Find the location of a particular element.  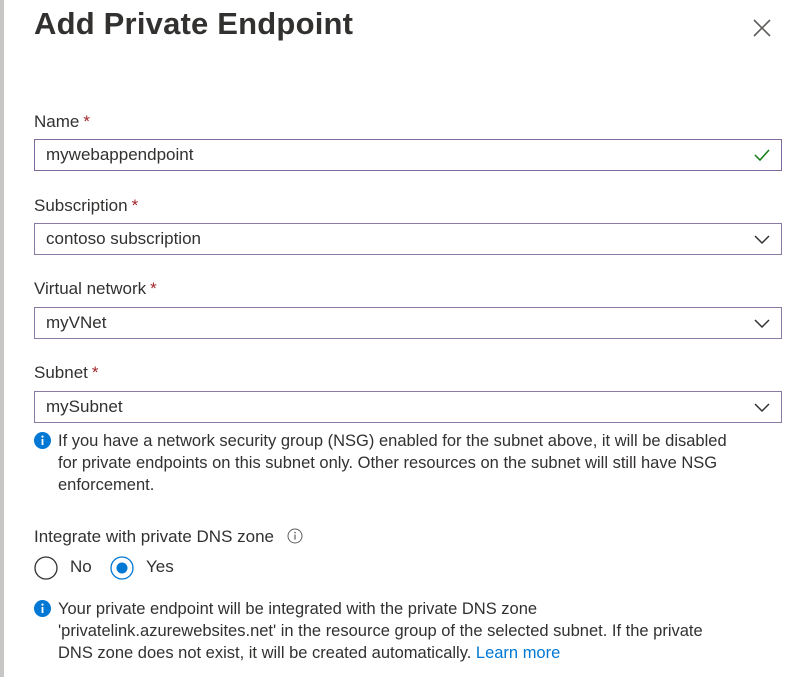

subnet-label-text: Subnet is located at coordinates (61, 372).